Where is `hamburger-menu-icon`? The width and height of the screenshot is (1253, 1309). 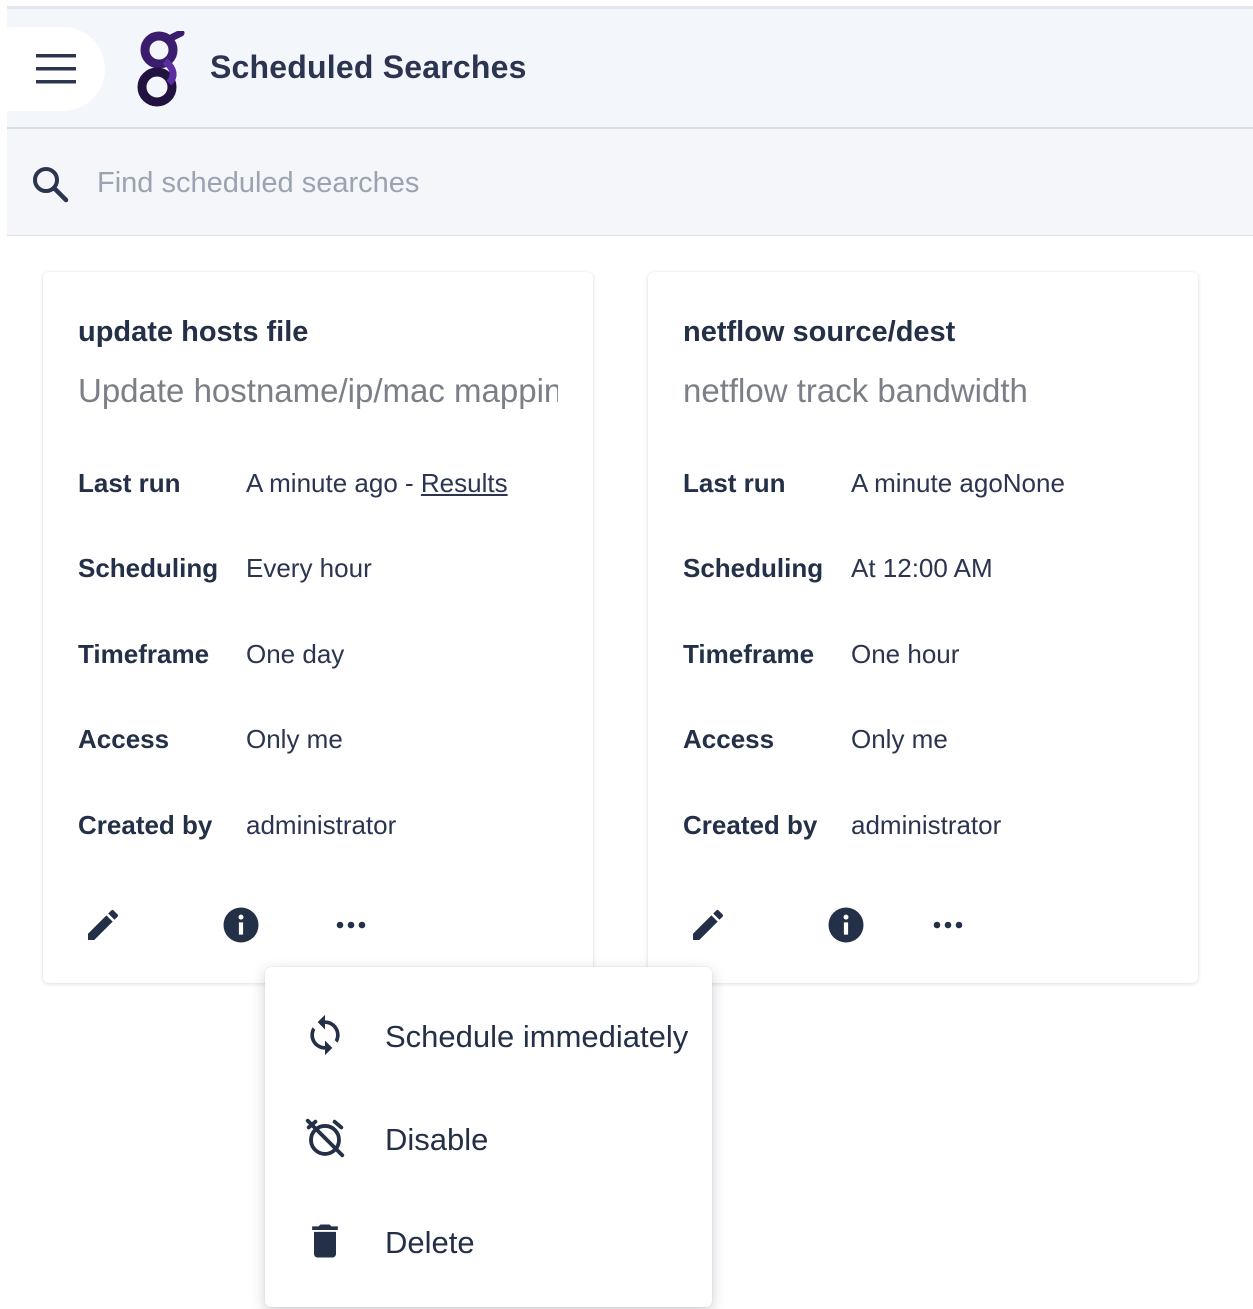
hamburger-menu-icon is located at coordinates (56, 69).